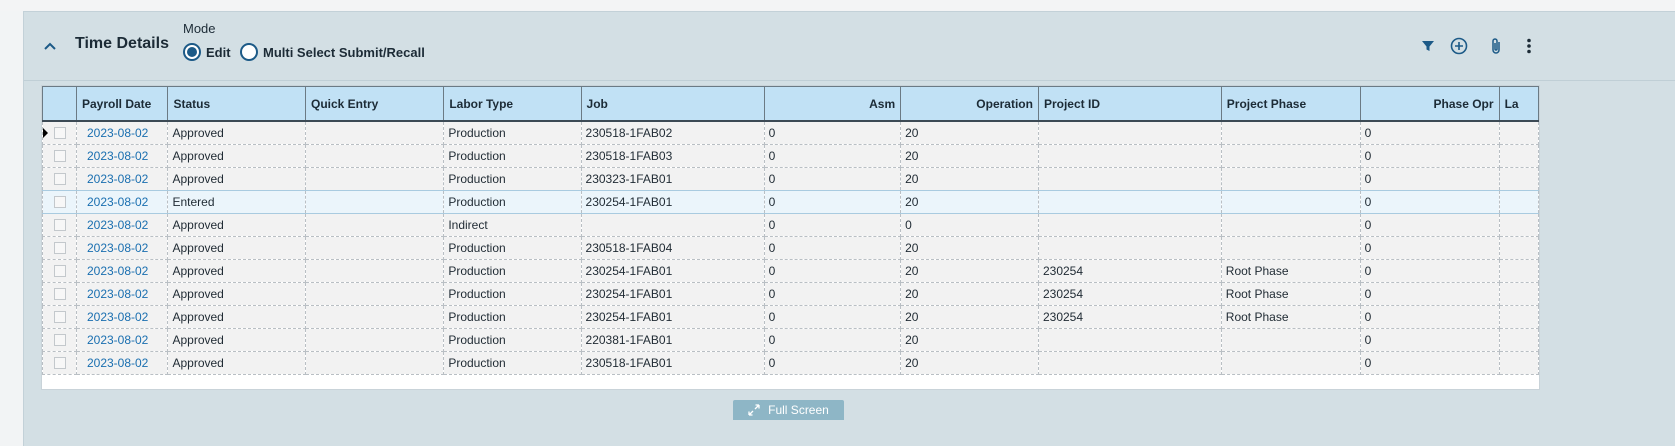 This screenshot has width=1675, height=446. Describe the element at coordinates (672, 225) in the screenshot. I see `cell-job` at that location.